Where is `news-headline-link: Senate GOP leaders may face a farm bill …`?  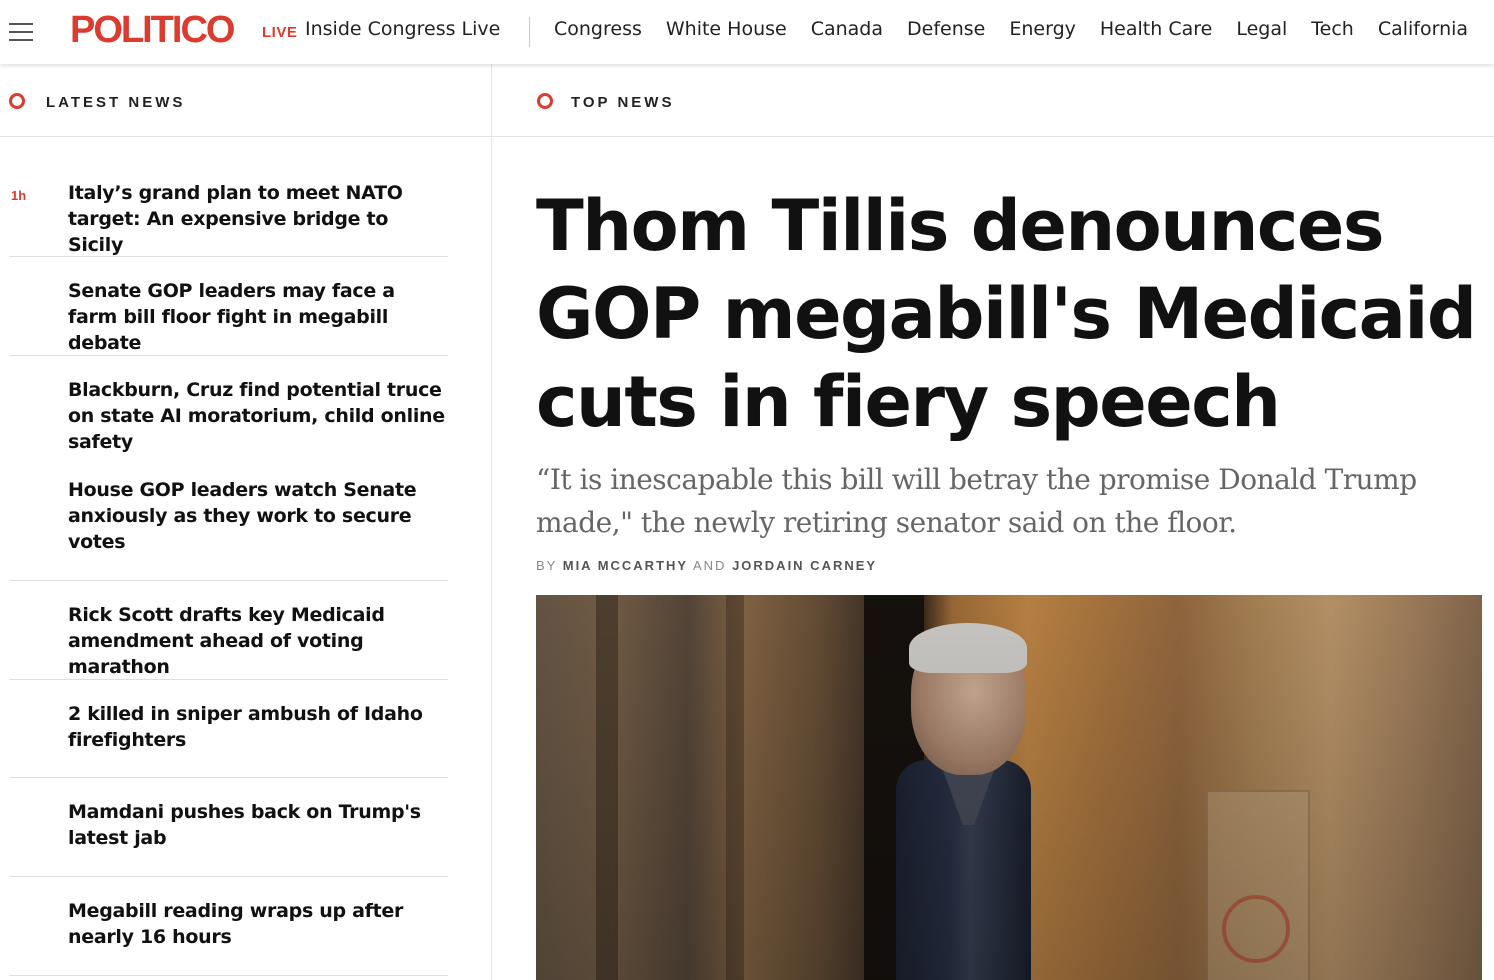 news-headline-link: Senate GOP leaders may face a farm bill … is located at coordinates (257, 317).